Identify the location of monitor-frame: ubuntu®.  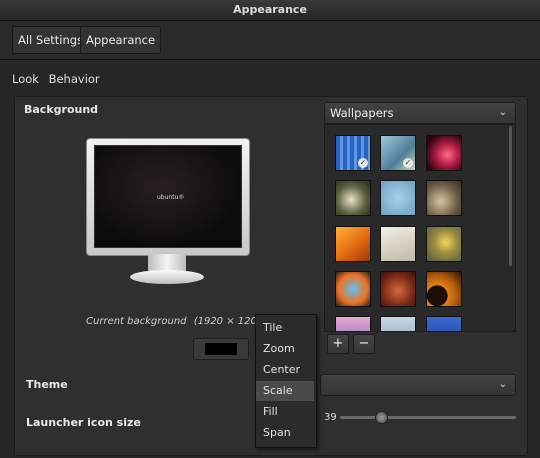
(168, 197).